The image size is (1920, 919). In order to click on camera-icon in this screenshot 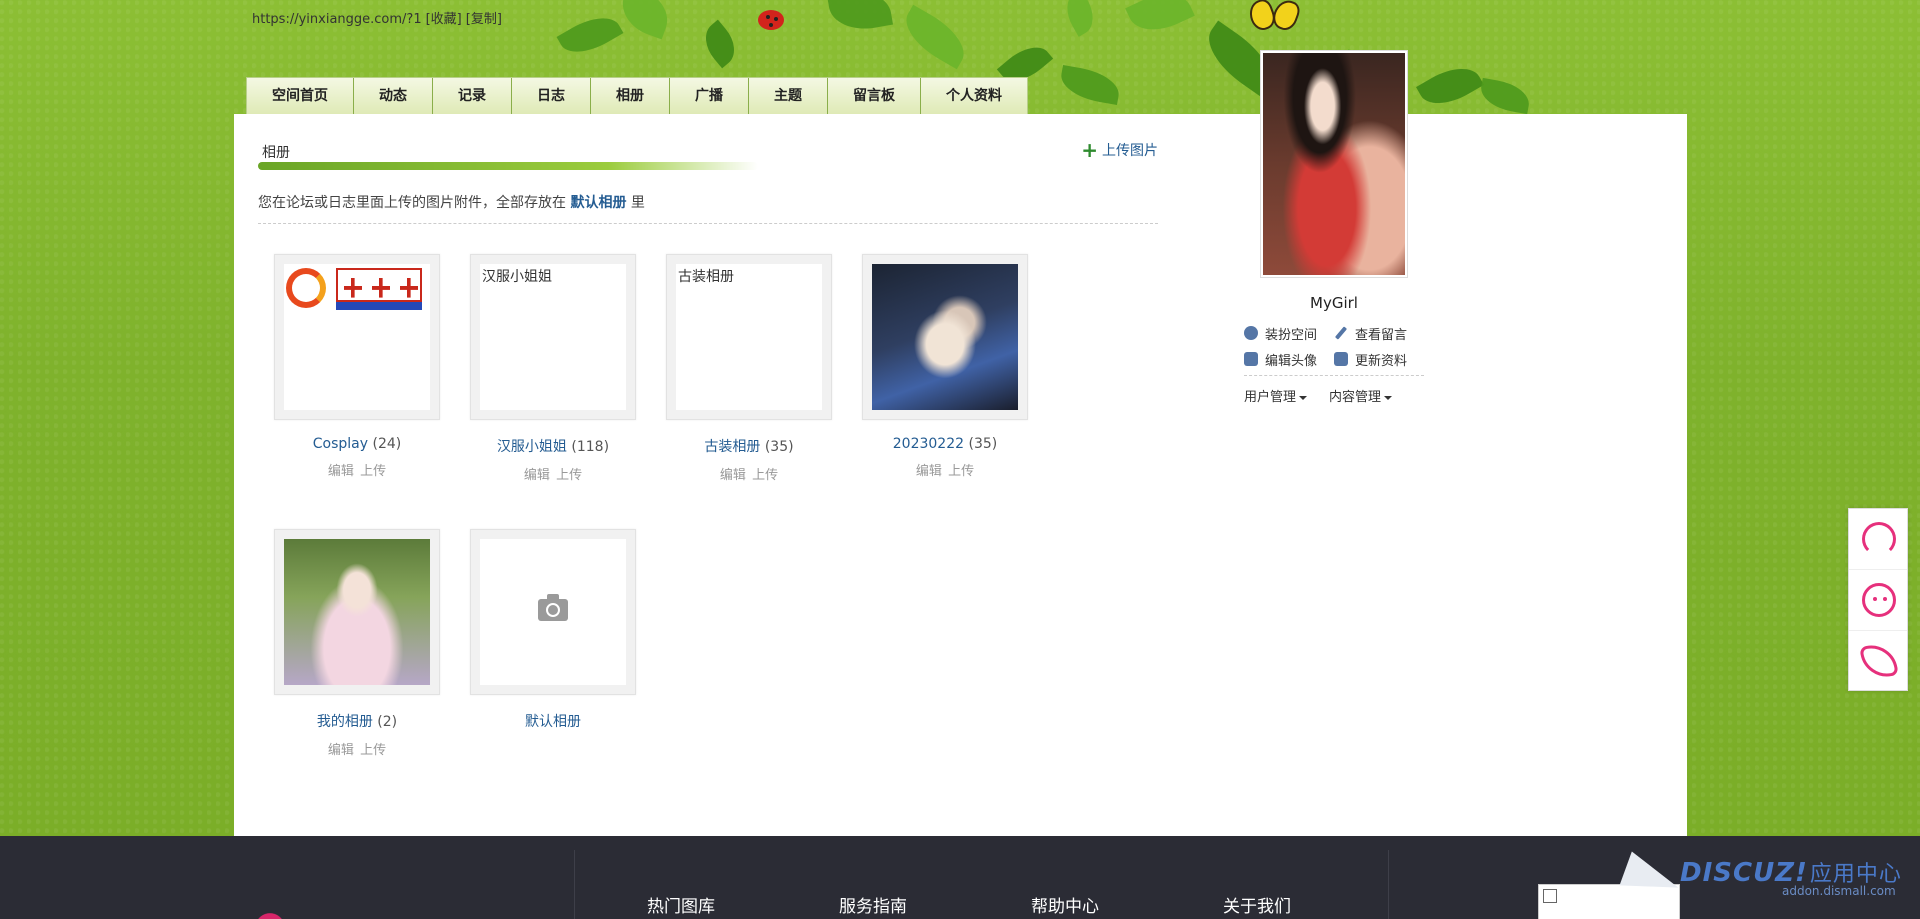, I will do `click(553, 607)`.